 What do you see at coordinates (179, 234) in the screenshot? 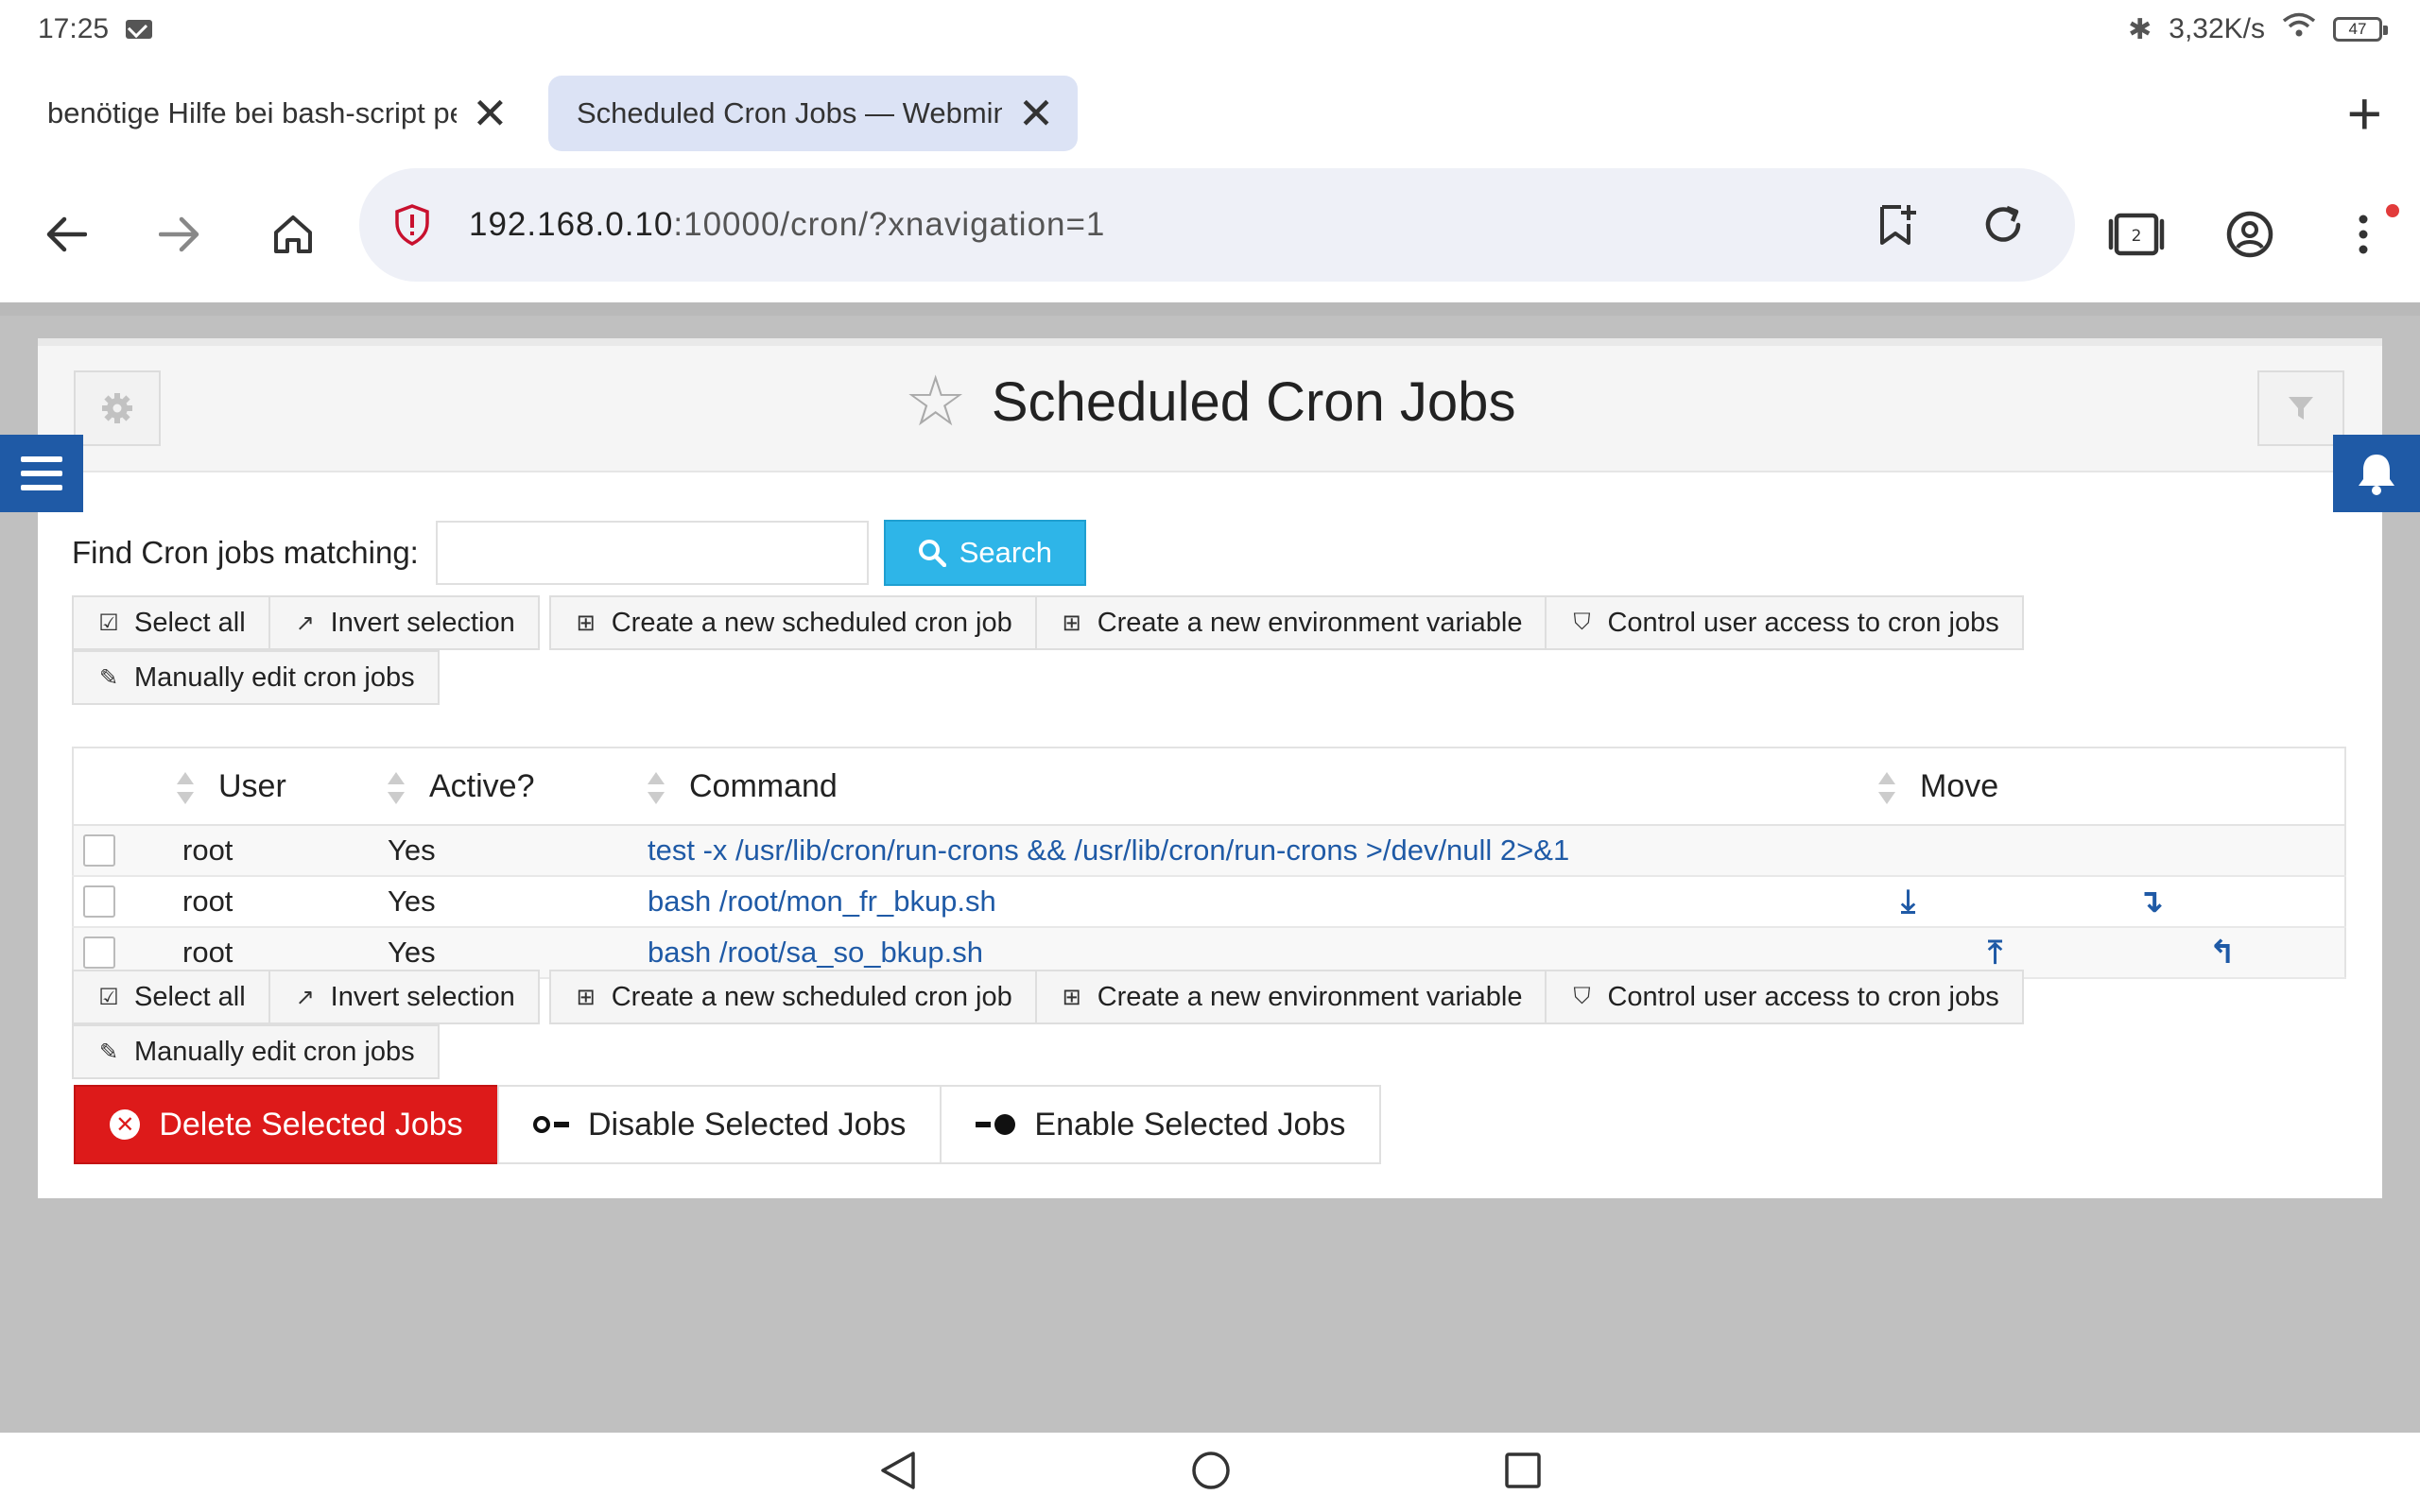
I see `forward-arrow-icon` at bounding box center [179, 234].